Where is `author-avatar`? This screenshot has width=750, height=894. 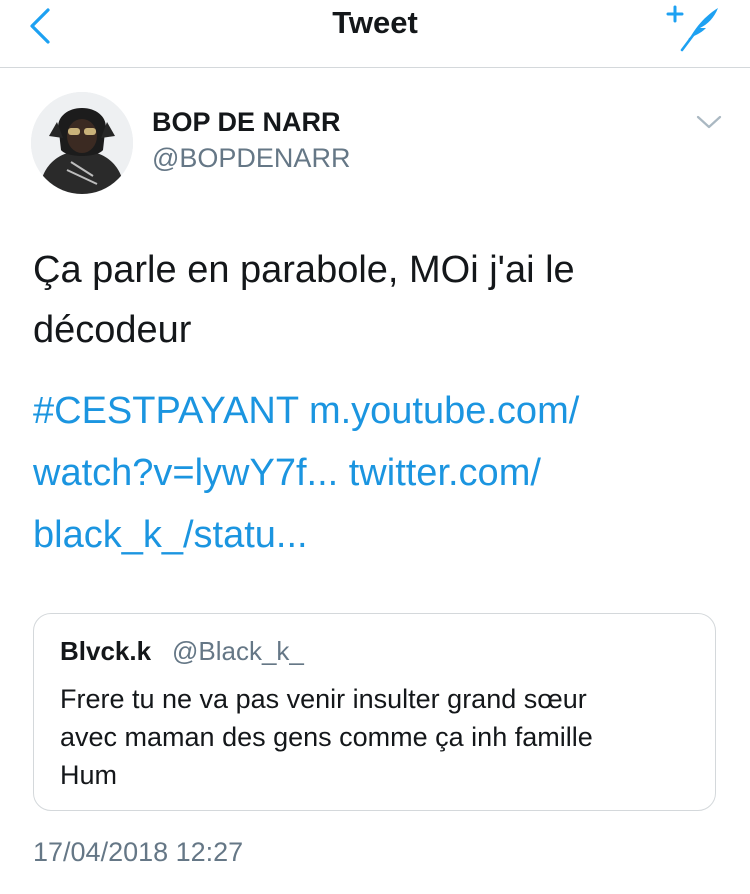 author-avatar is located at coordinates (82, 143).